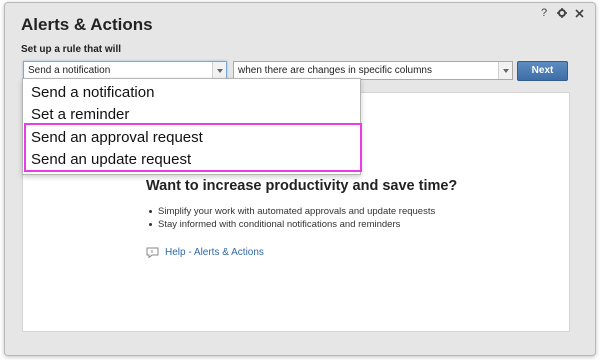 This screenshot has height=360, width=600. What do you see at coordinates (92, 93) in the screenshot?
I see `menu-item-send-notification: Send a notification` at bounding box center [92, 93].